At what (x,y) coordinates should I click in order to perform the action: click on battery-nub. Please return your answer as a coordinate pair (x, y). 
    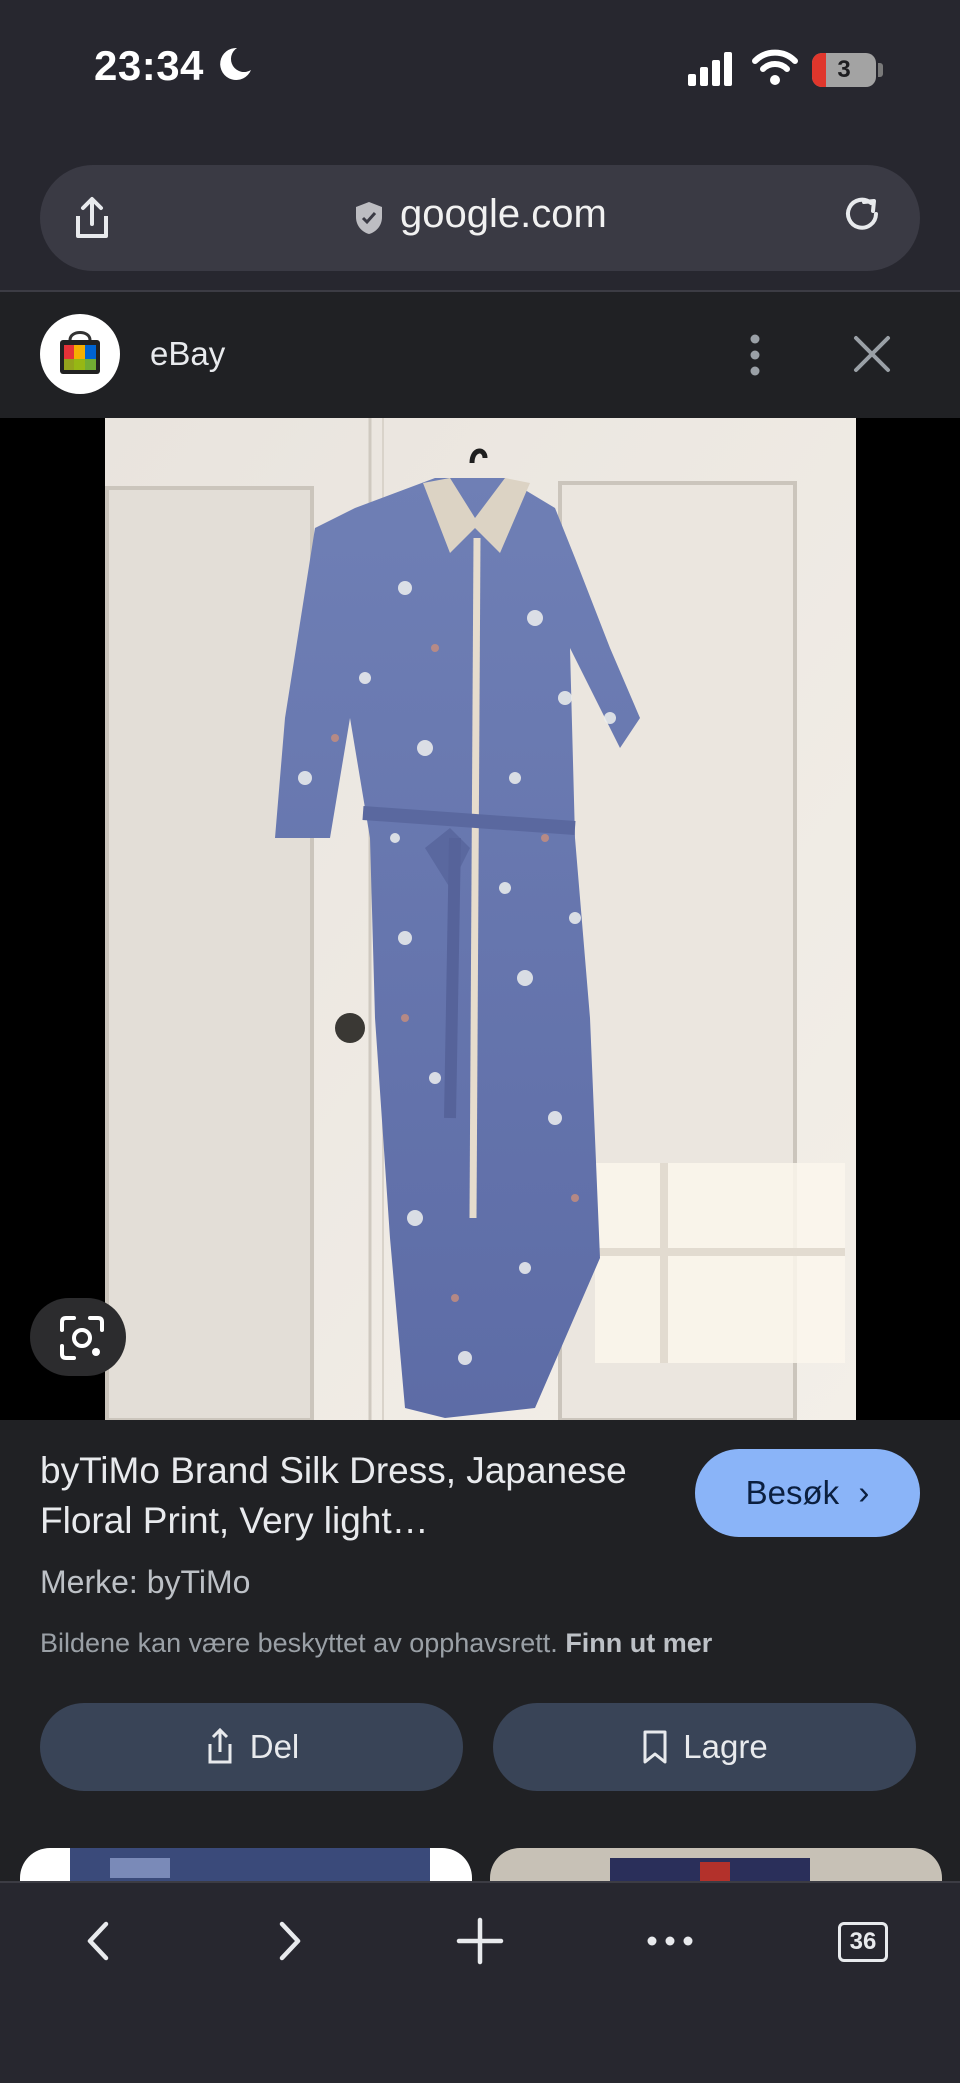
    Looking at the image, I should click on (880, 70).